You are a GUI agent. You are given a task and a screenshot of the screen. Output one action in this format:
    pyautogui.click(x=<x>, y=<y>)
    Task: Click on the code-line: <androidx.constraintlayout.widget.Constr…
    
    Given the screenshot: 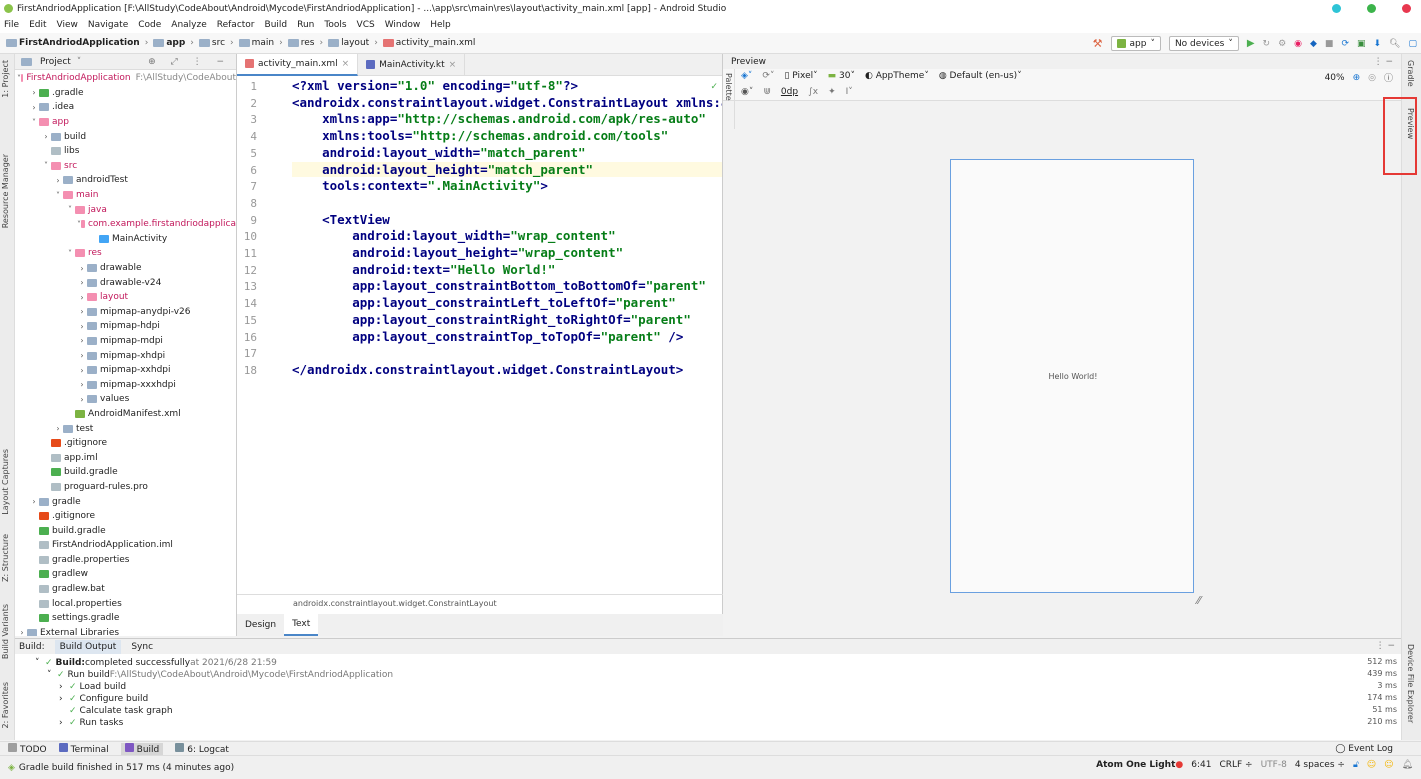 What is the action you would take?
    pyautogui.click(x=507, y=102)
    